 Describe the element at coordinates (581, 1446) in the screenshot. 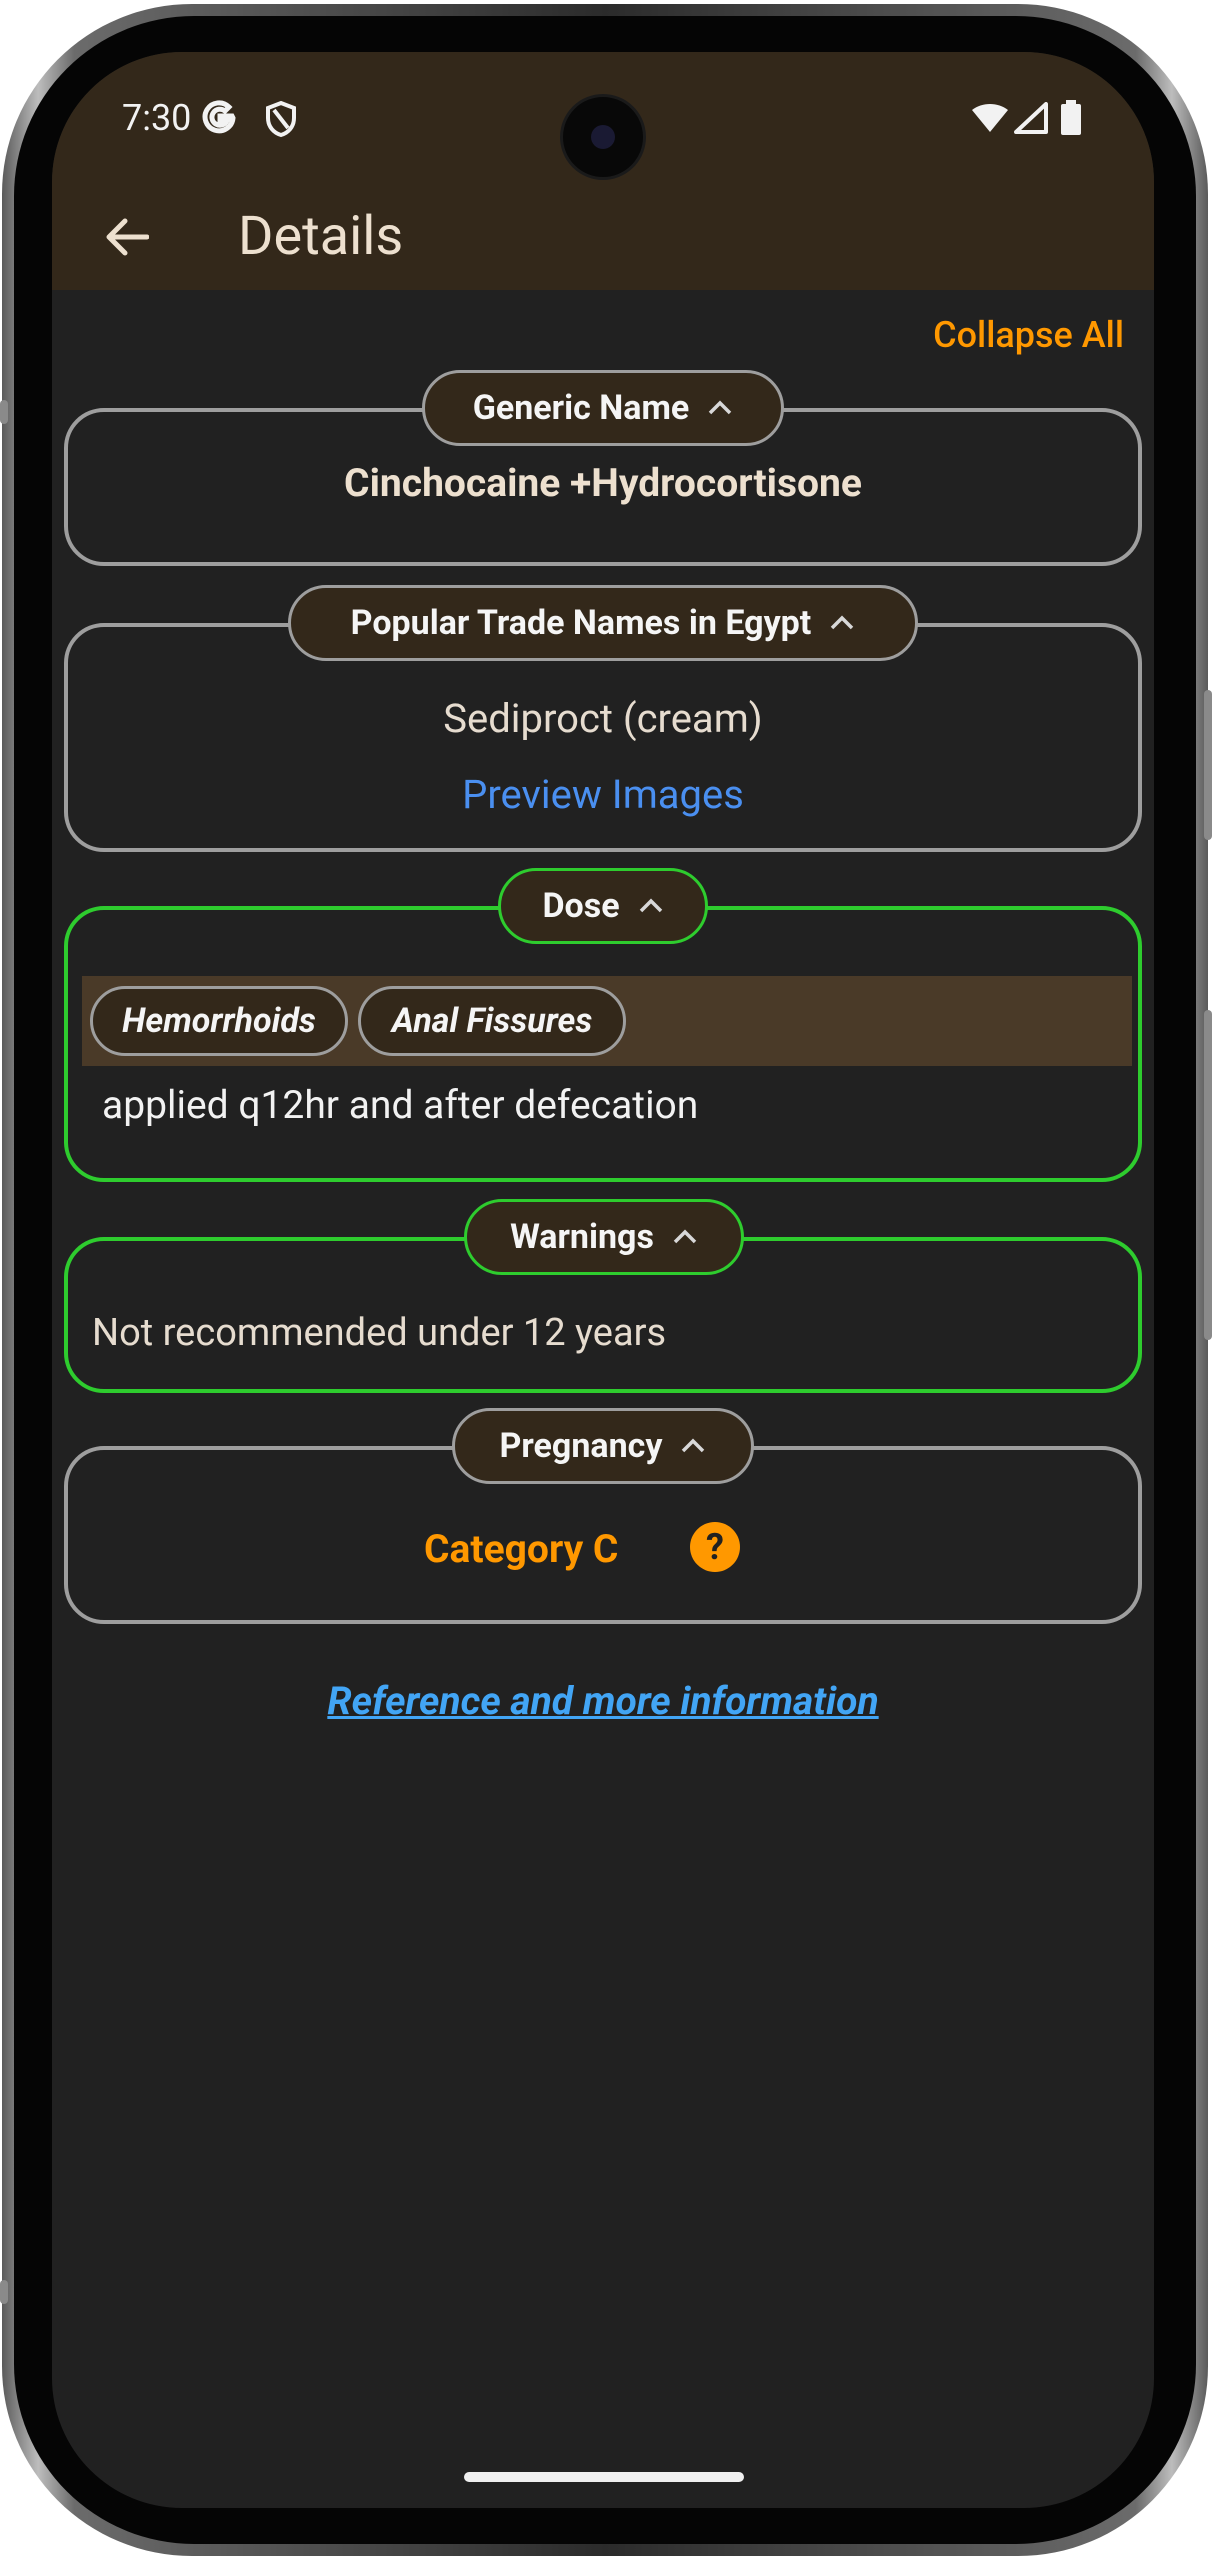

I see `pregnancy-label: Pregnancy` at that location.